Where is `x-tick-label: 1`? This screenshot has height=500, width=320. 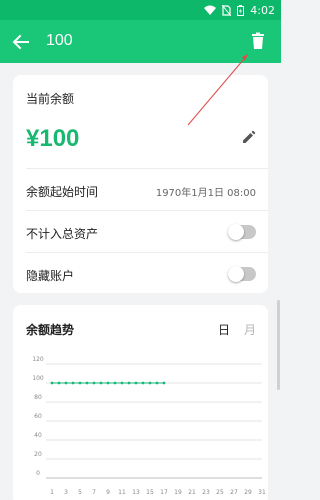
x-tick-label: 1 is located at coordinates (52, 492).